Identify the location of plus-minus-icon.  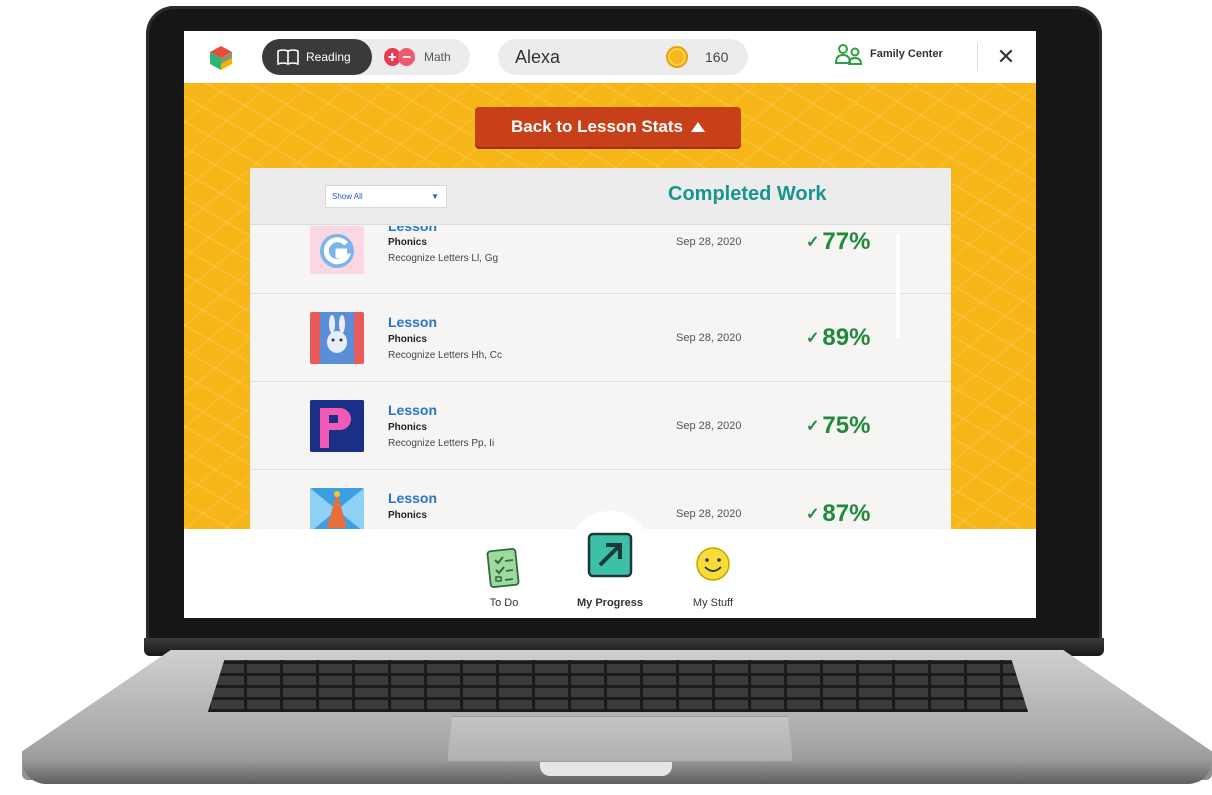
(399, 57).